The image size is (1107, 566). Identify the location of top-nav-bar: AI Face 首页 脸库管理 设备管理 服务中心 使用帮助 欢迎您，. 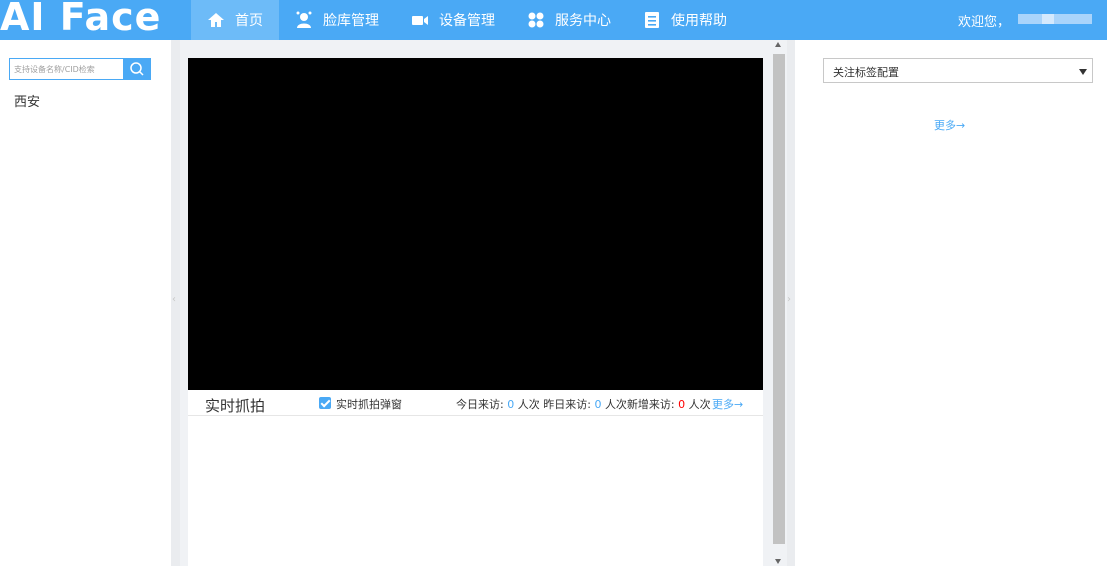
(553, 20).